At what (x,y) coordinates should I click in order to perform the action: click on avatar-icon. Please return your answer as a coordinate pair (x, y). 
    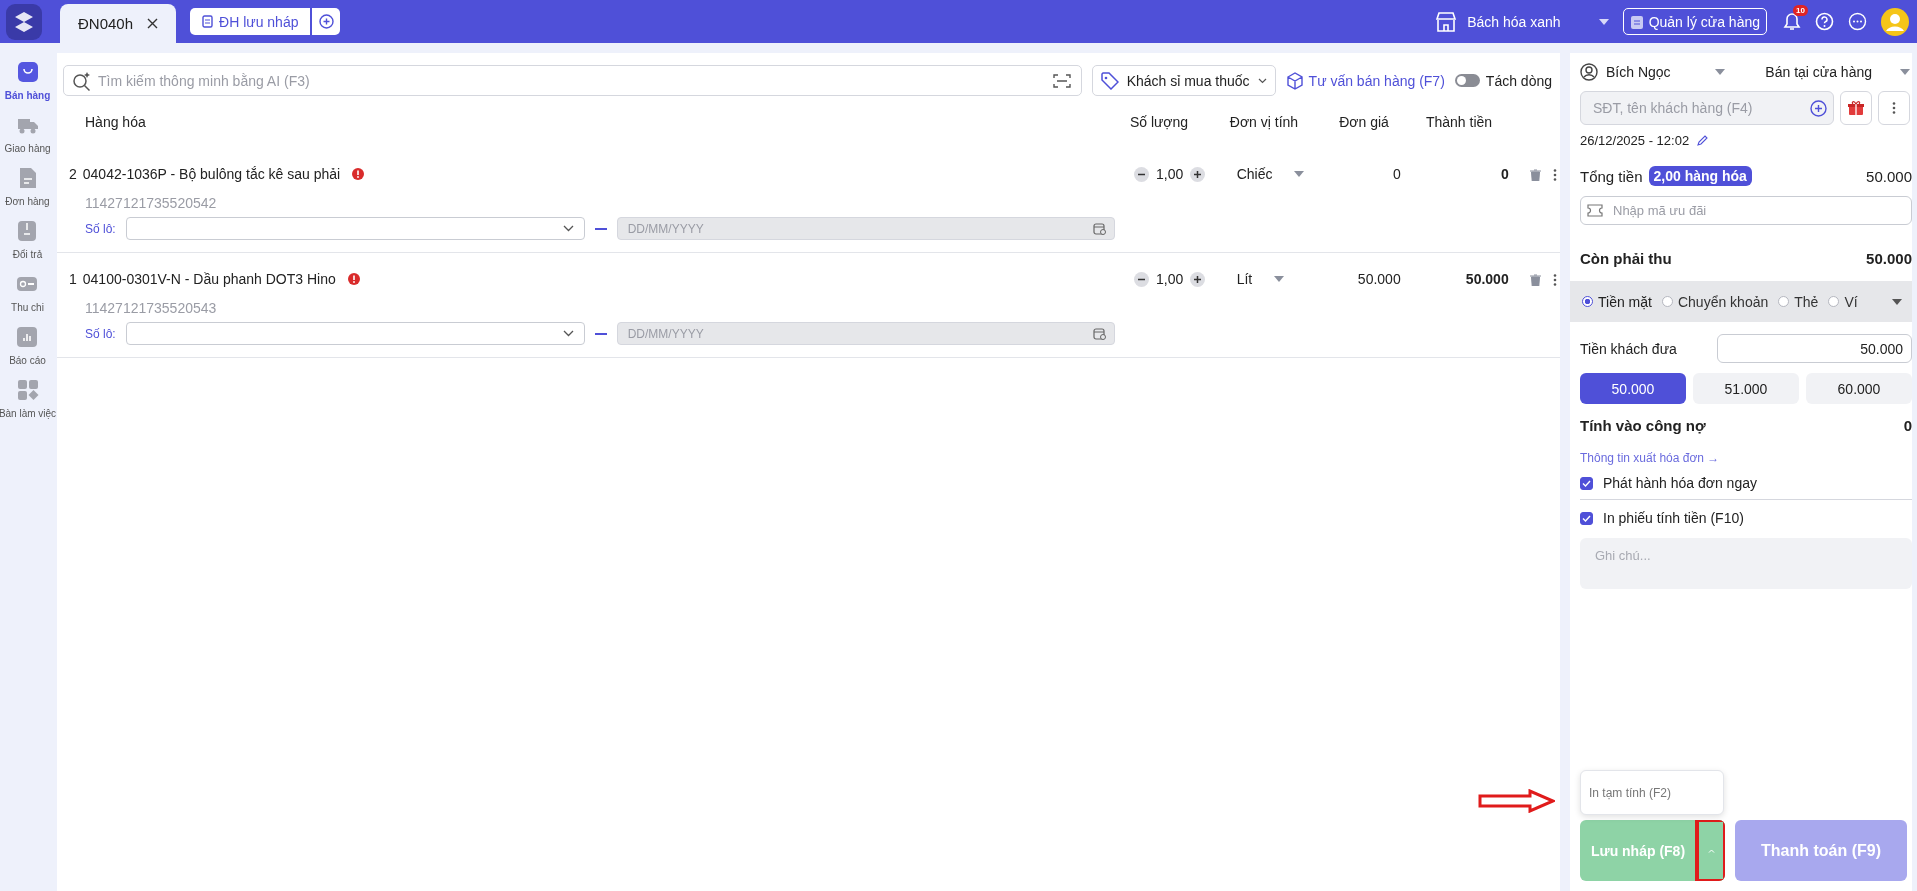
    Looking at the image, I should click on (1895, 21).